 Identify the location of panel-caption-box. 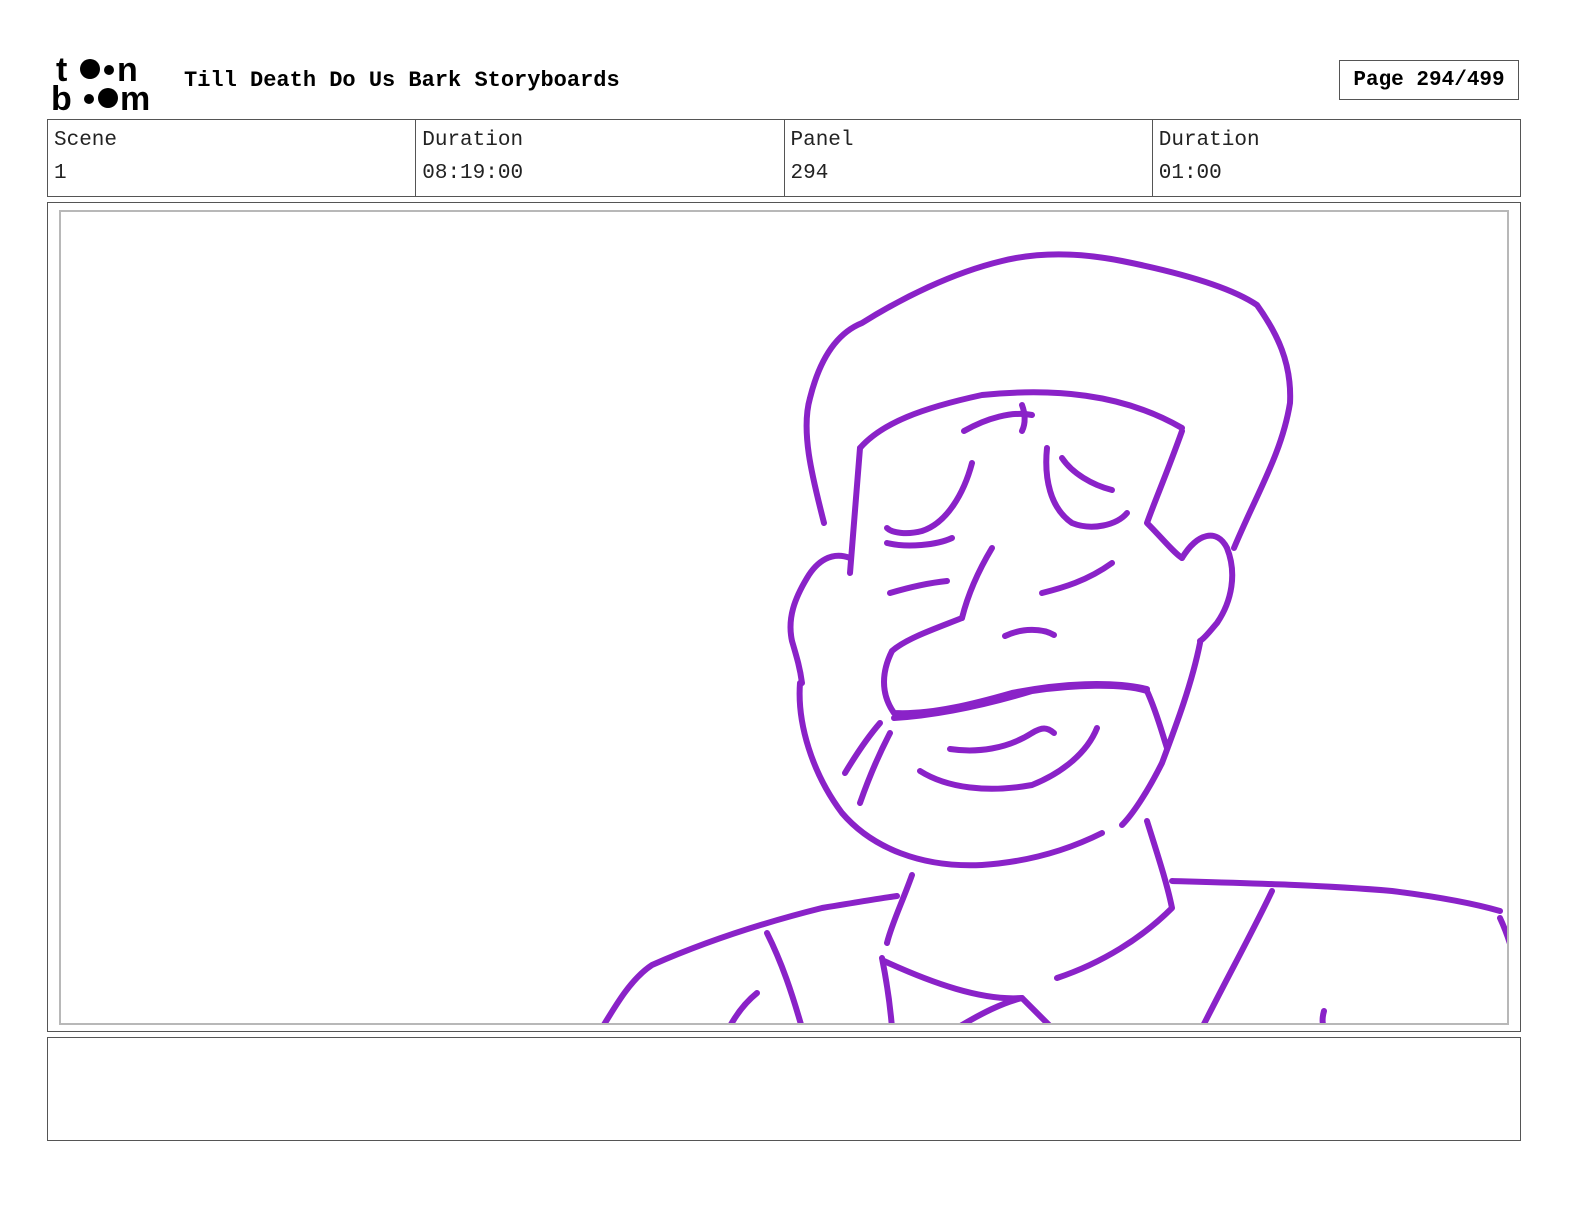
(784, 1089).